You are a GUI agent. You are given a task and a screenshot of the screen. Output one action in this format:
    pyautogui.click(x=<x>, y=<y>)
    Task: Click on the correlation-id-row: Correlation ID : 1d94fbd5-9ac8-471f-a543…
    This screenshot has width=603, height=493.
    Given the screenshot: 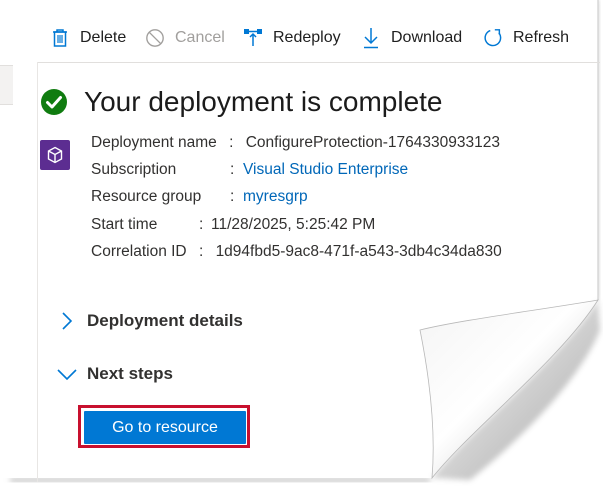 What is the action you would take?
    pyautogui.click(x=296, y=252)
    